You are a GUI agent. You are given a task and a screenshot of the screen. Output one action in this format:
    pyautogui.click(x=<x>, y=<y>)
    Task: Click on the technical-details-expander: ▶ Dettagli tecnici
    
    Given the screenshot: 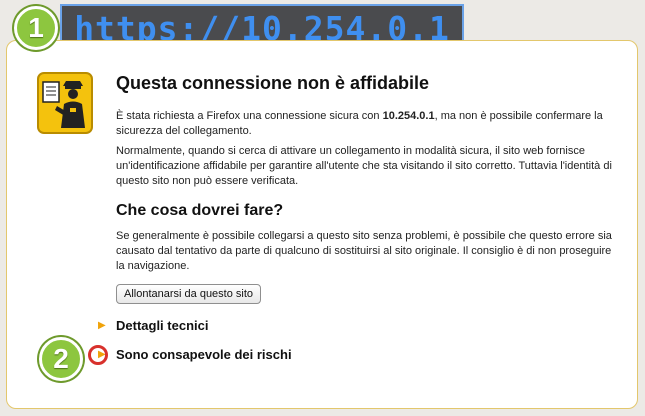 What is the action you would take?
    pyautogui.click(x=153, y=325)
    